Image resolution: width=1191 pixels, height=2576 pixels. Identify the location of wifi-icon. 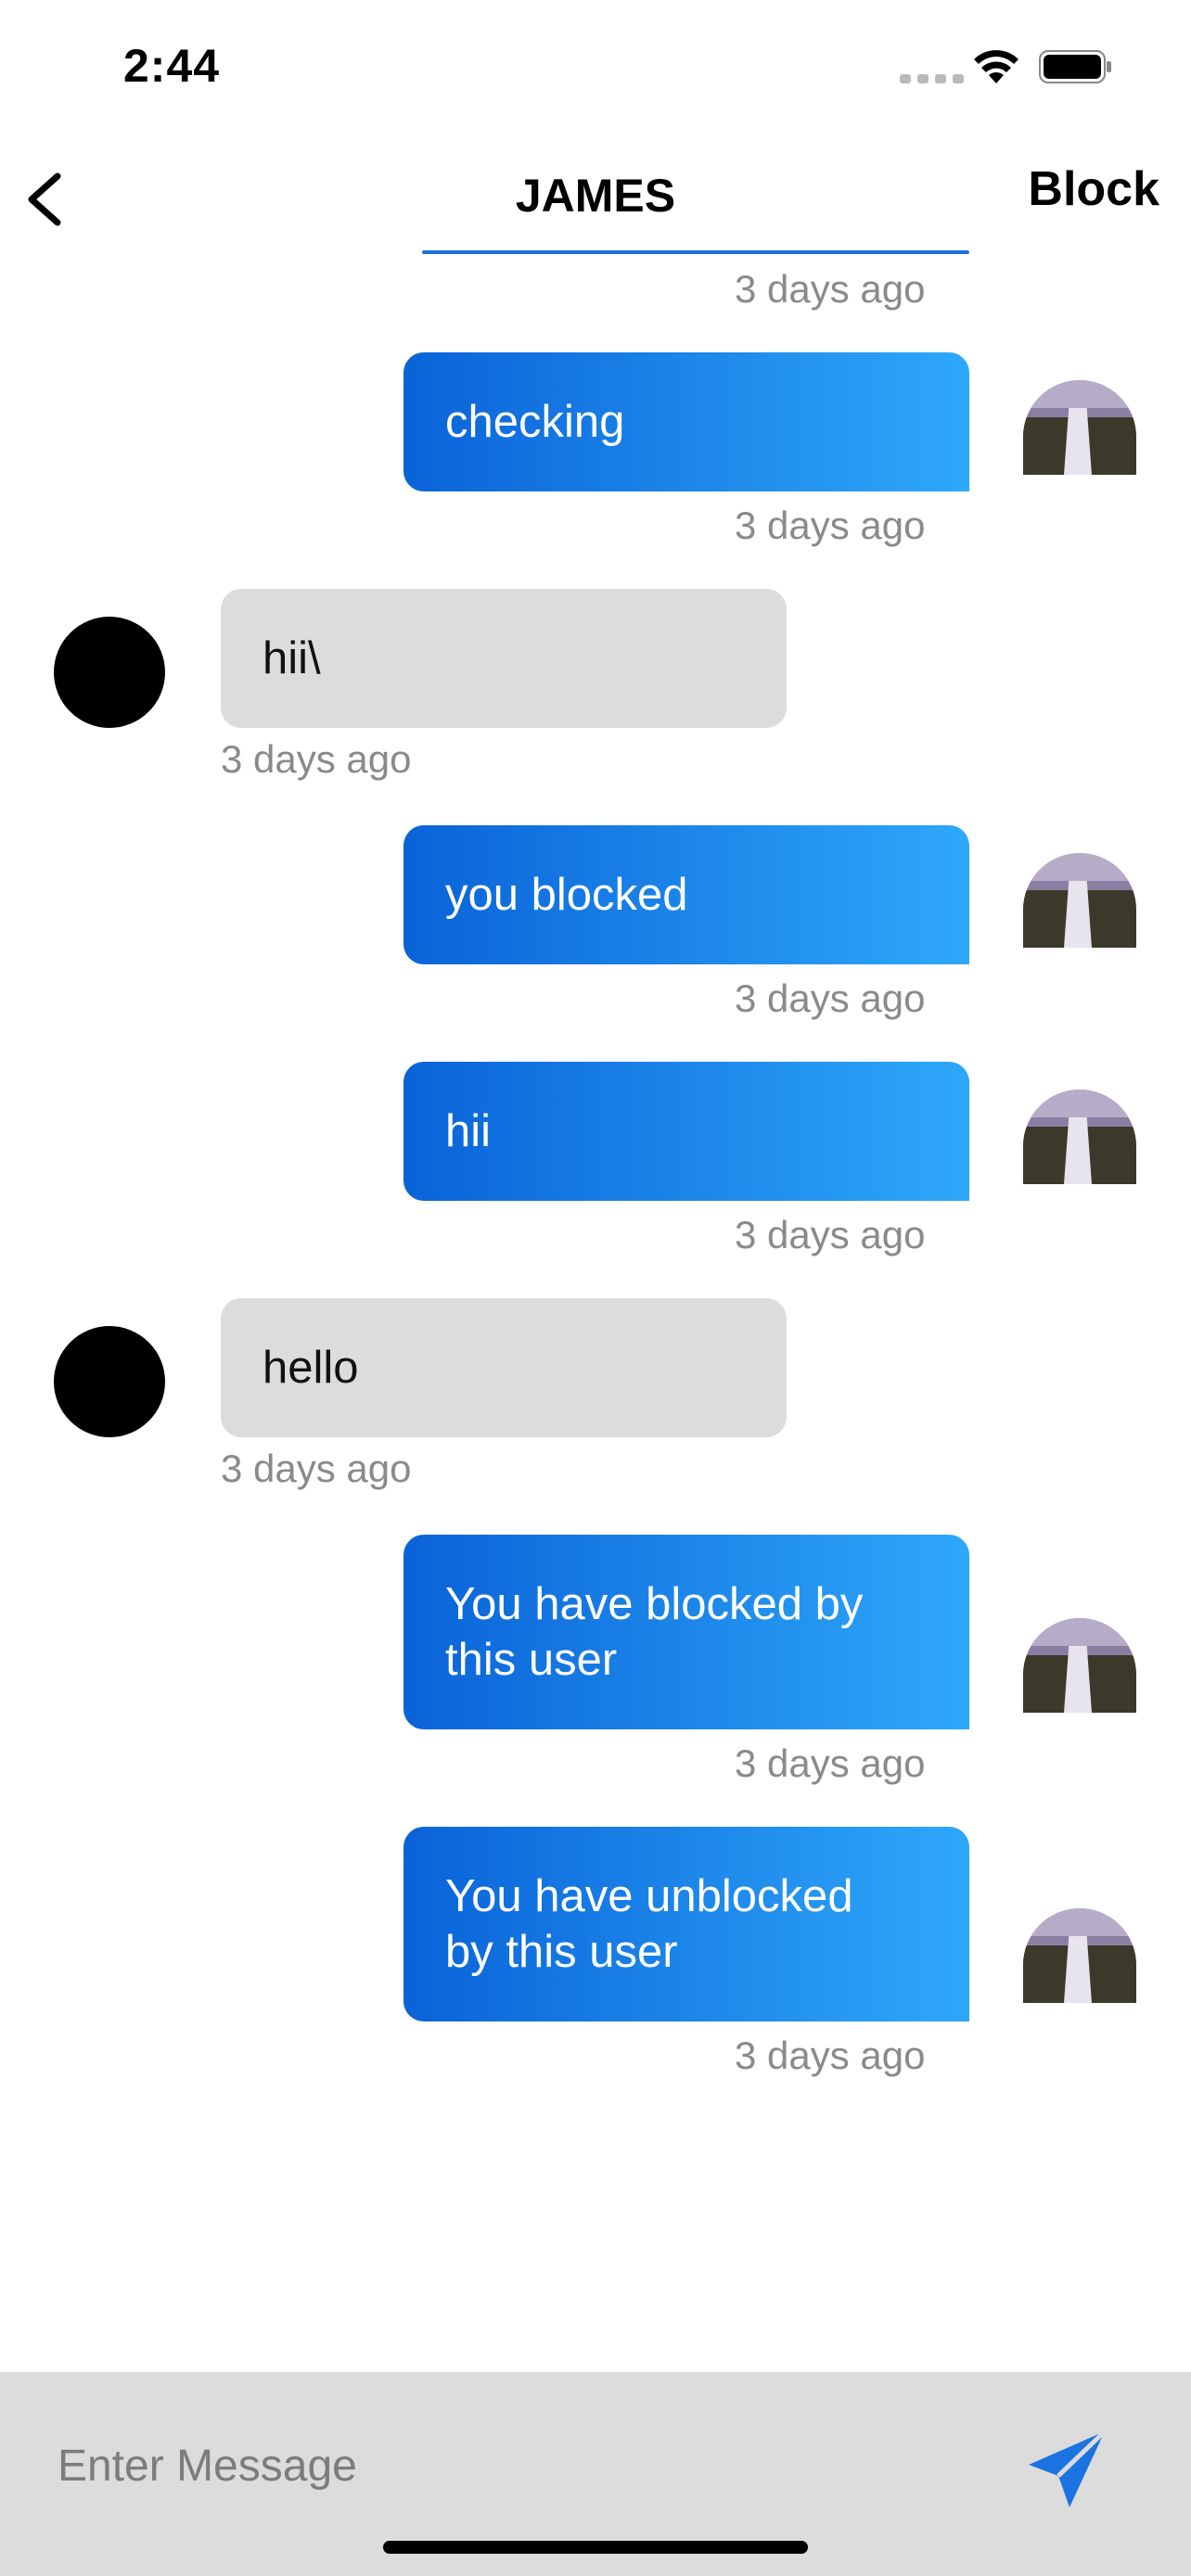
(996, 66).